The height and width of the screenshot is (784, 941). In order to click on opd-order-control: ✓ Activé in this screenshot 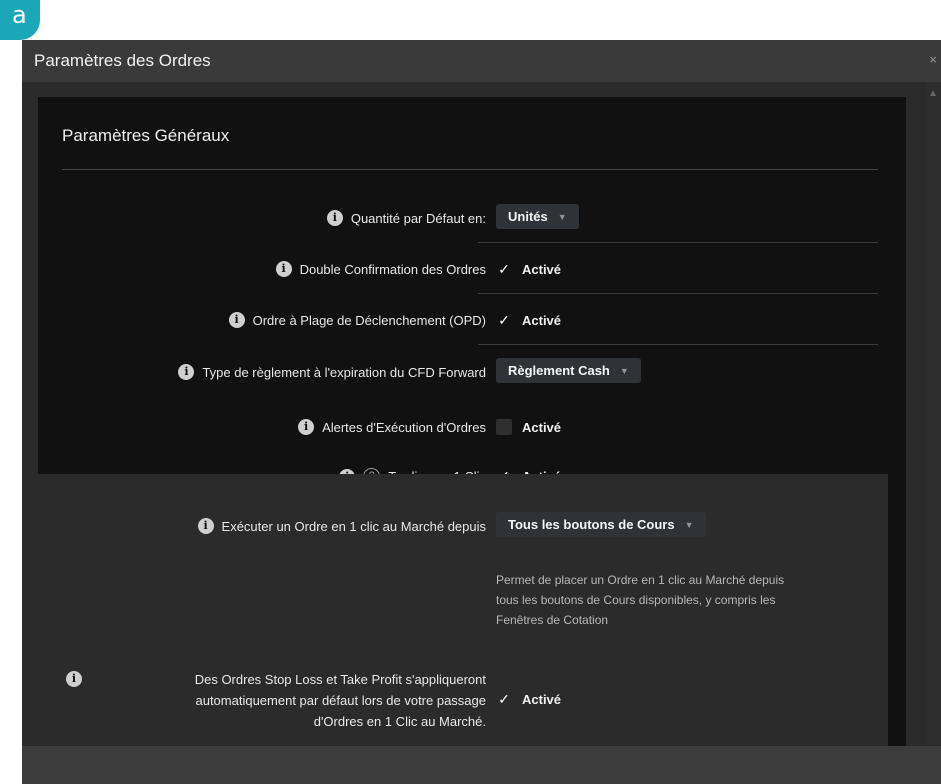, I will do `click(528, 320)`.